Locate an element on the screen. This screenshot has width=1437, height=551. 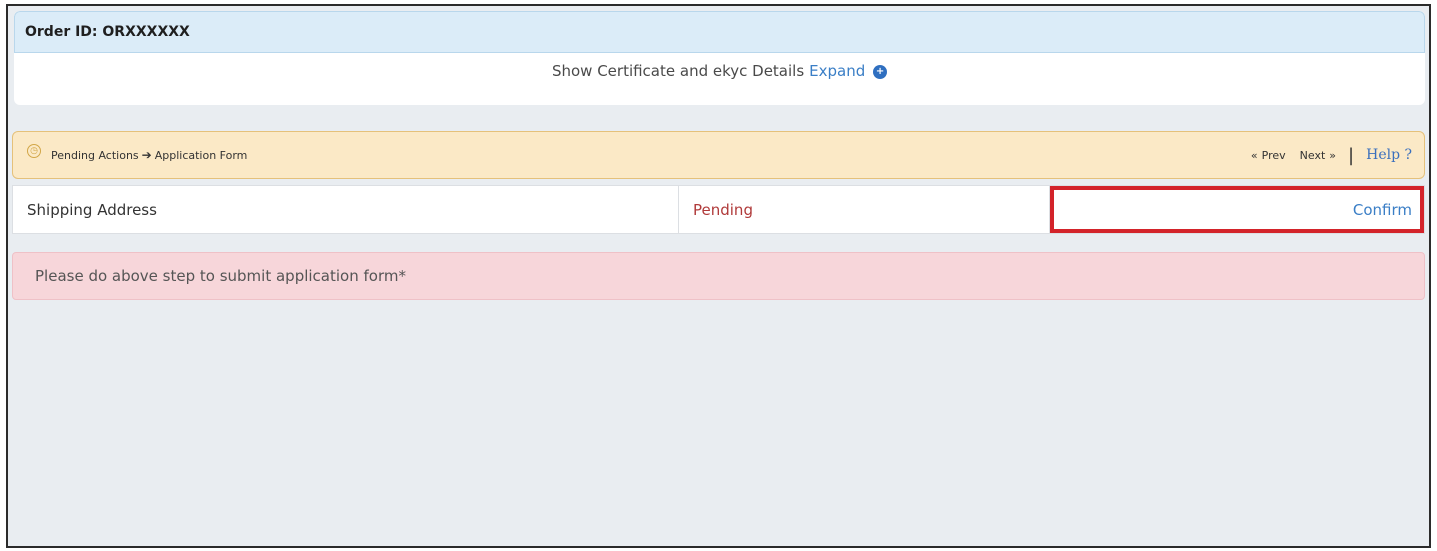
step-name-cell: Shipping Address is located at coordinates (346, 209).